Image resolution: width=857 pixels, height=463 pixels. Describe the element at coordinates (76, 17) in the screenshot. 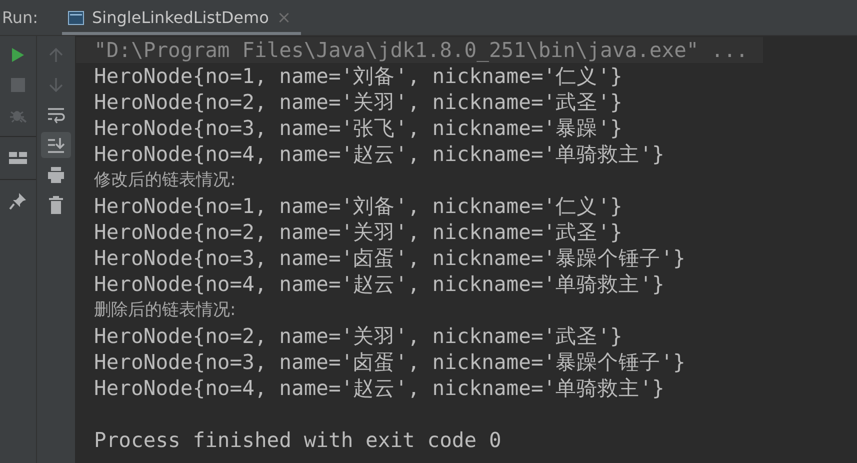

I see `console-icon` at that location.